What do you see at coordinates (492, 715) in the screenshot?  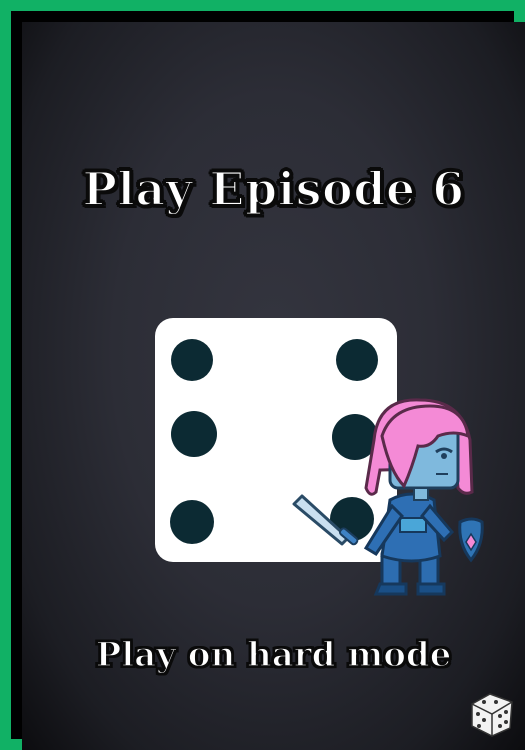 I see `dice-icon` at bounding box center [492, 715].